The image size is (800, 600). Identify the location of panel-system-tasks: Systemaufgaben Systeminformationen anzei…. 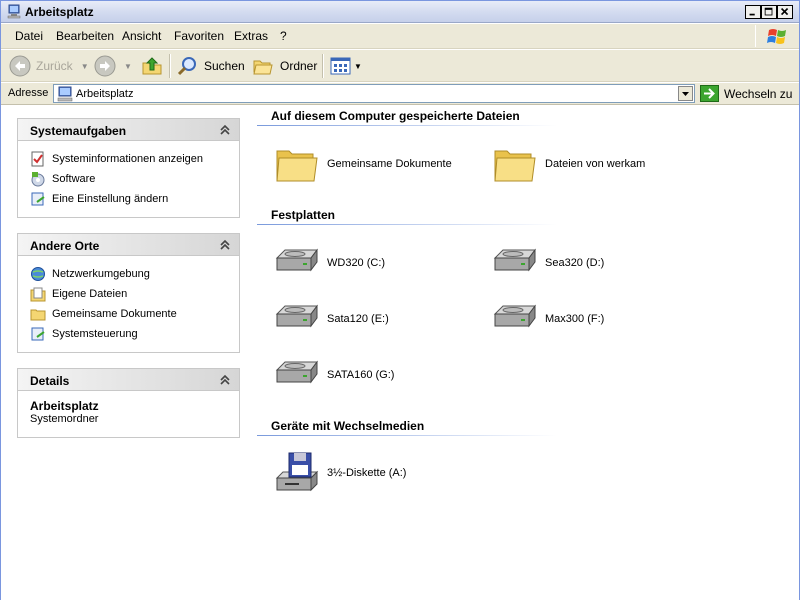
(128, 168).